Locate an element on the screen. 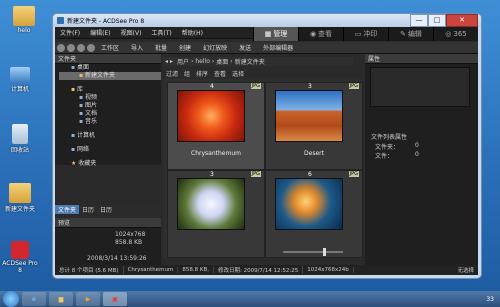 Image resolution: width=500 pixels, height=307 pixels. property-key-files: 文件： is located at coordinates (384, 156).